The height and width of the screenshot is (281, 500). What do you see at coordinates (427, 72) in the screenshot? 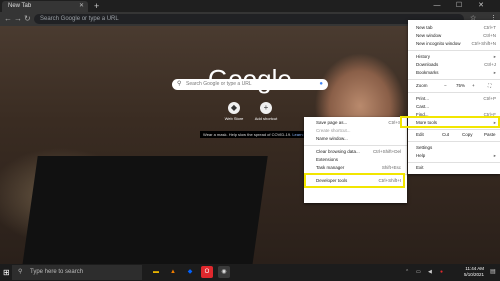
I see `menu-item-label: Bookmarks` at bounding box center [427, 72].